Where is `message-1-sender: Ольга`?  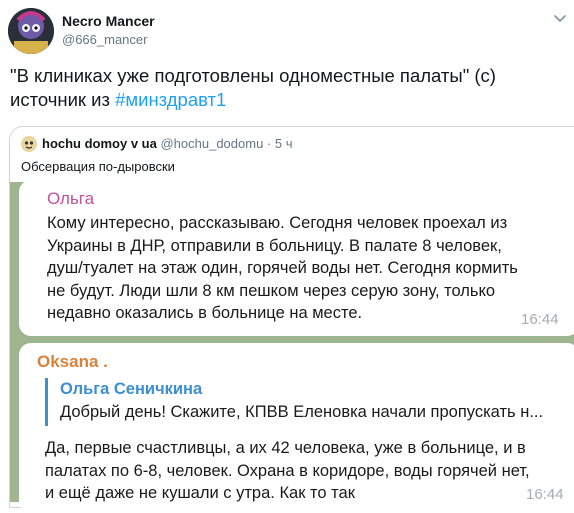
message-1-sender: Ольга is located at coordinates (71, 198).